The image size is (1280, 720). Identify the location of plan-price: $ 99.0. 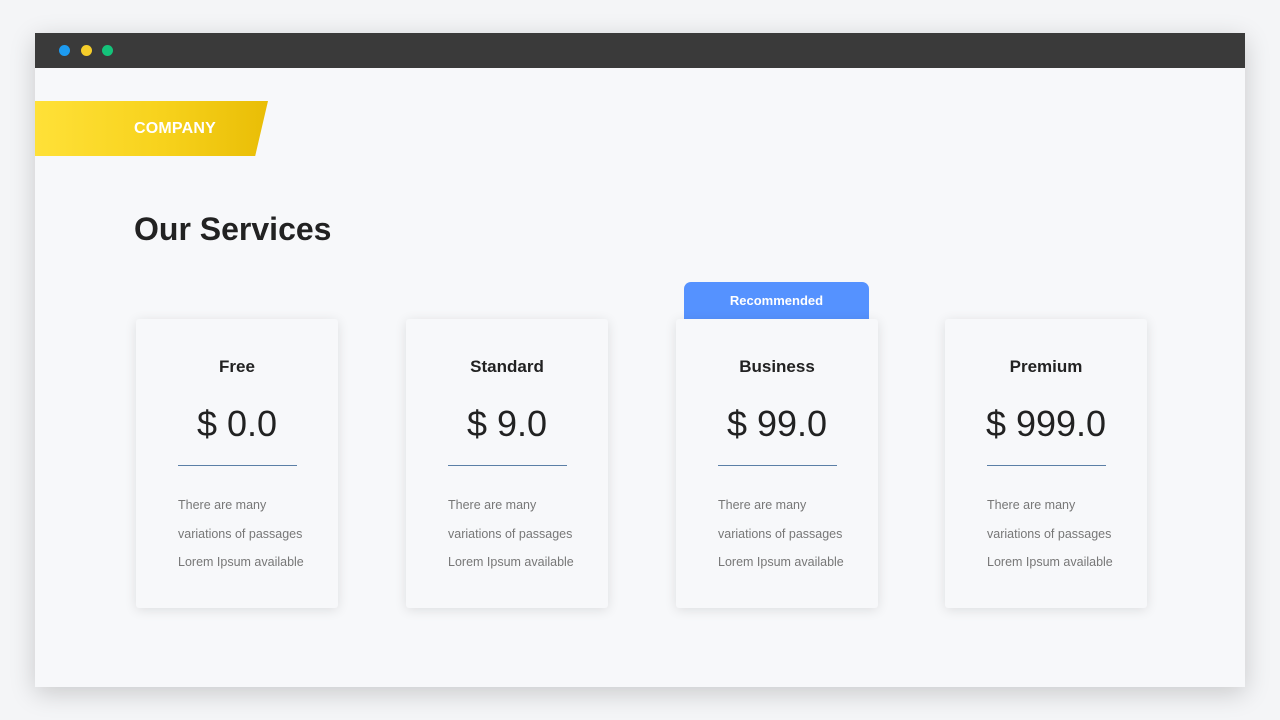
(777, 423).